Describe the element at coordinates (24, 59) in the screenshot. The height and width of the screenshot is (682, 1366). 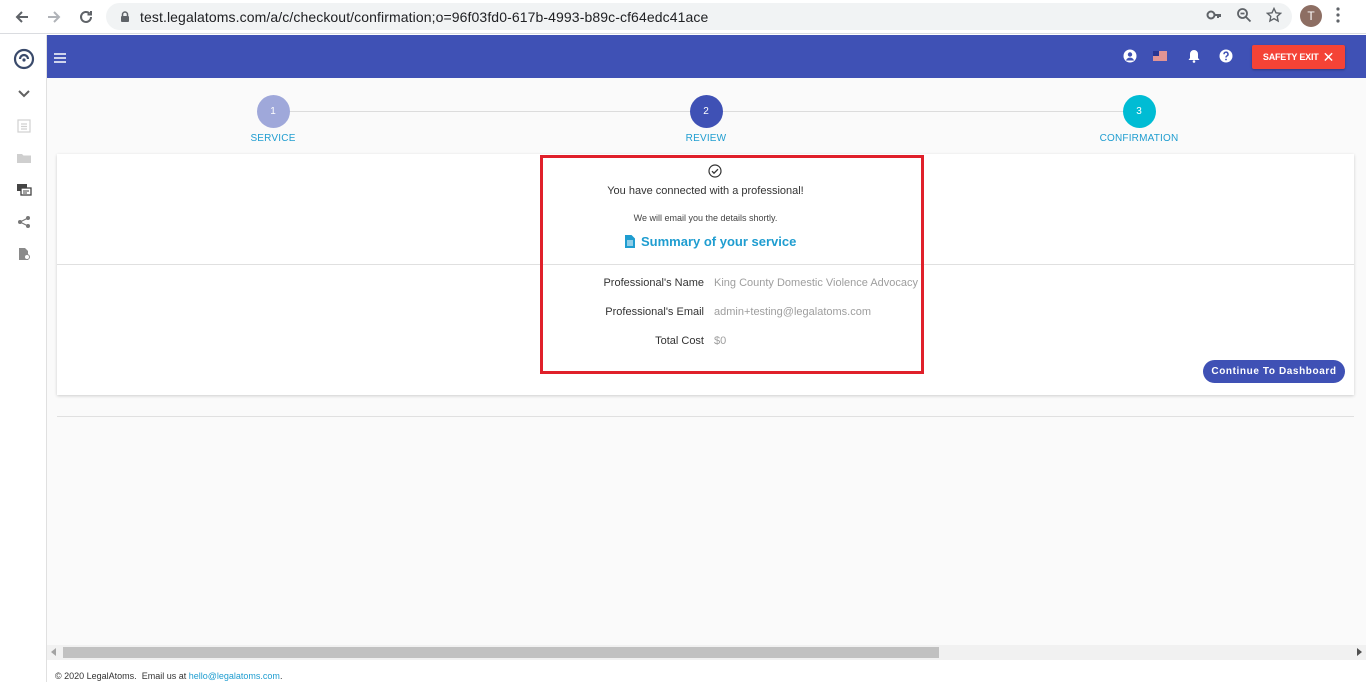
I see `legalatoms-logo-icon` at that location.